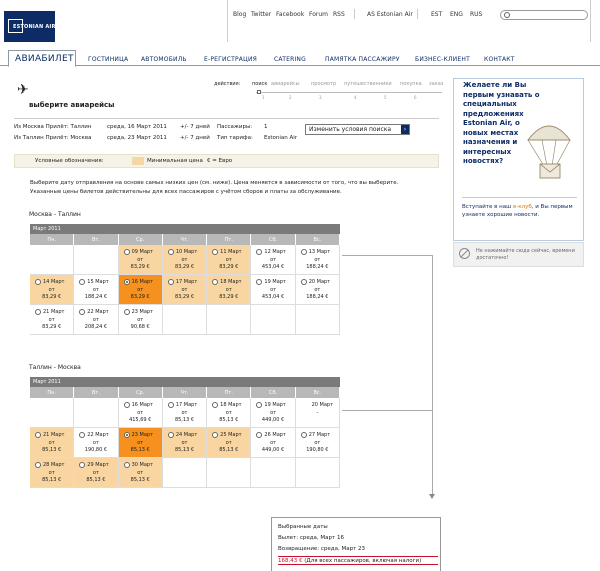 The width and height of the screenshot is (600, 571). What do you see at coordinates (522, 207) in the screenshot?
I see `eclub-link: e-клуб` at bounding box center [522, 207].